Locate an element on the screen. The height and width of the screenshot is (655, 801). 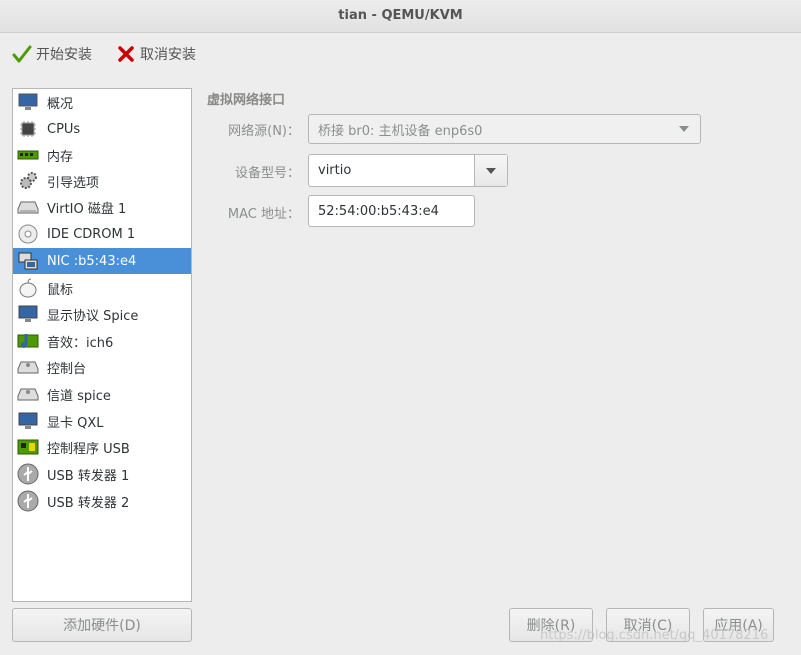
device-model-value: virtio is located at coordinates (335, 170).